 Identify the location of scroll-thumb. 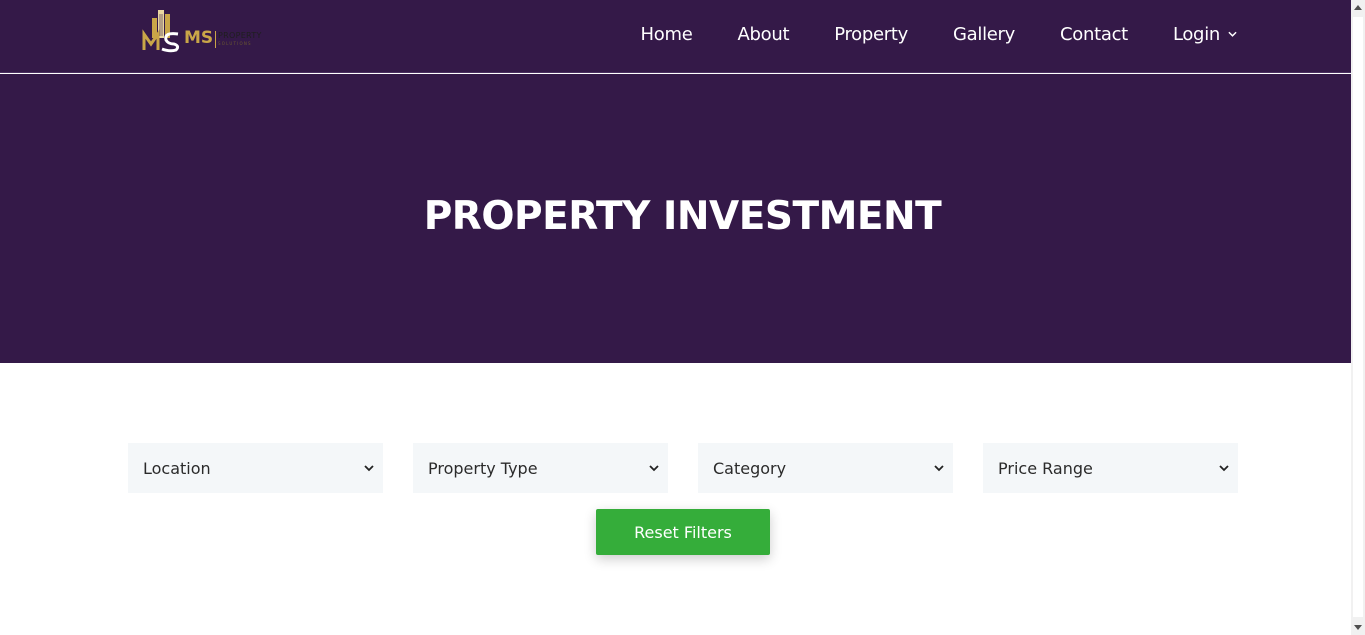
(1358, 317).